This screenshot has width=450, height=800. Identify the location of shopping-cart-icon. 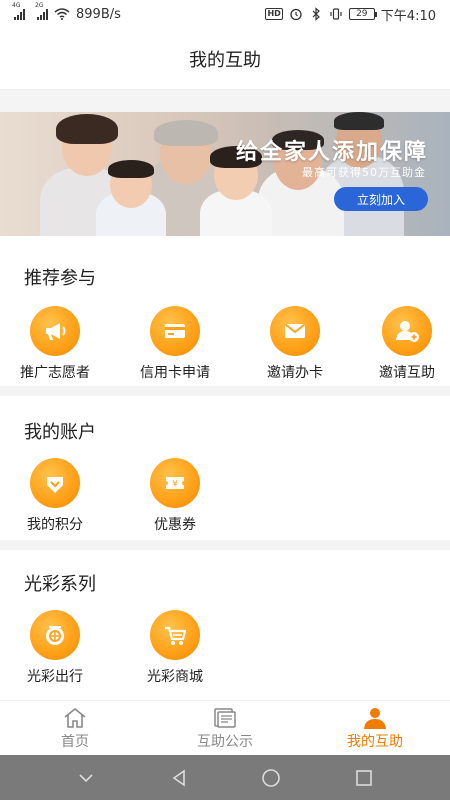
(175, 635).